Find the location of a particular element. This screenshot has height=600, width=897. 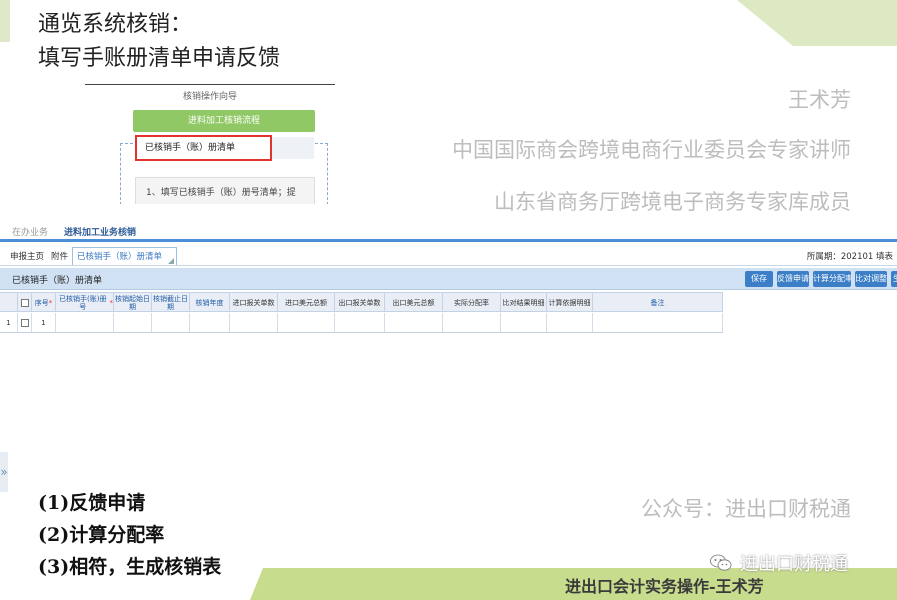

flow-button: 进料加工核销流程 is located at coordinates (224, 121).